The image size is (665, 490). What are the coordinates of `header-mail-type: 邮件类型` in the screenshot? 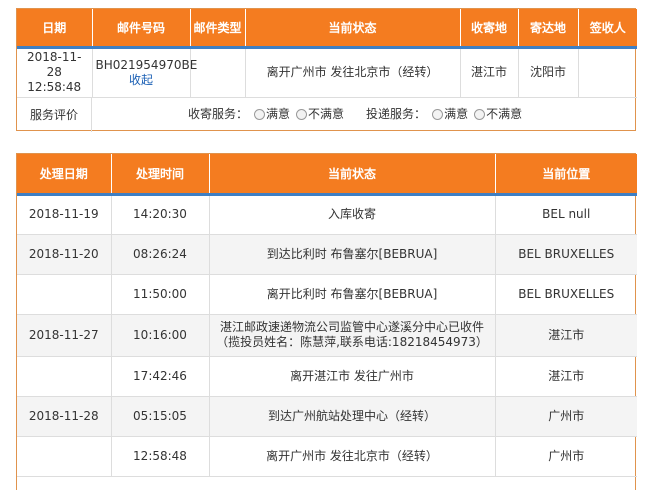 It's located at (218, 29).